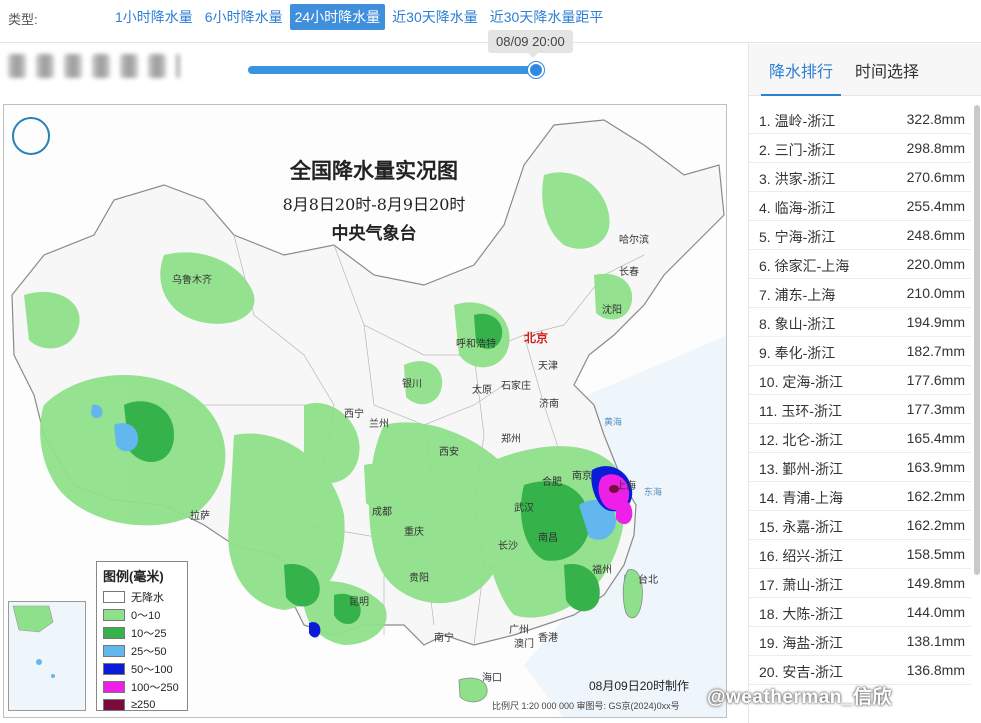 The image size is (981, 723). Describe the element at coordinates (536, 70) in the screenshot. I see `time-slider-handle` at that location.